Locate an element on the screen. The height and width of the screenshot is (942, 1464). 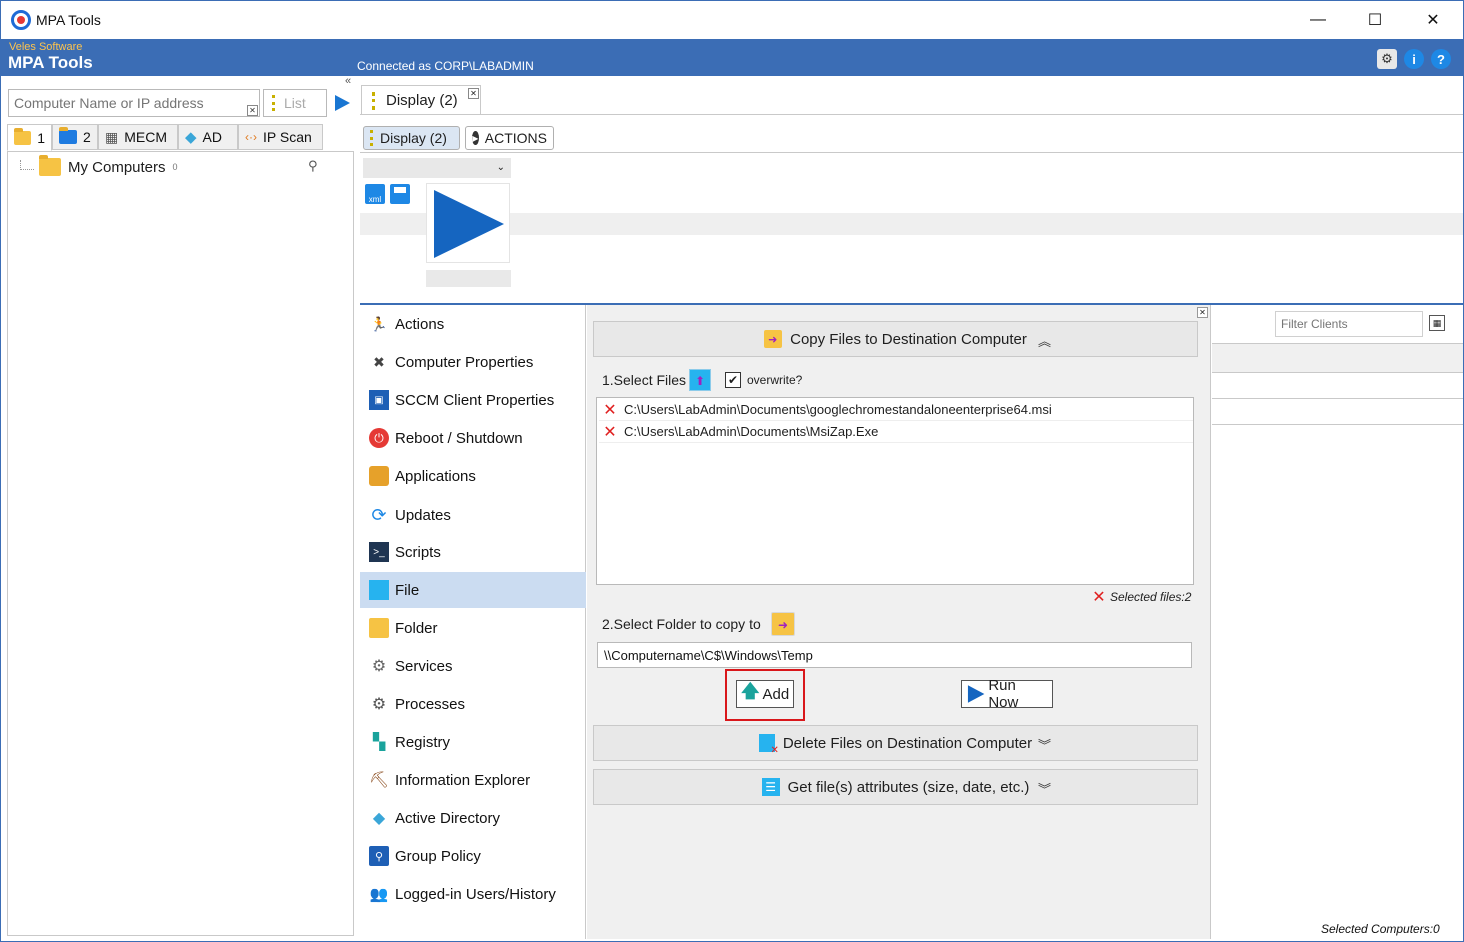
large-play-icon is located at coordinates (469, 224).